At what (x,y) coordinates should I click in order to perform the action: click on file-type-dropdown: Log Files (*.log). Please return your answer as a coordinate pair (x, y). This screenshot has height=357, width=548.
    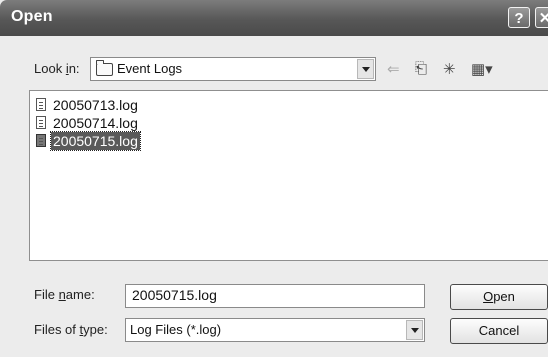
    Looking at the image, I should click on (275, 330).